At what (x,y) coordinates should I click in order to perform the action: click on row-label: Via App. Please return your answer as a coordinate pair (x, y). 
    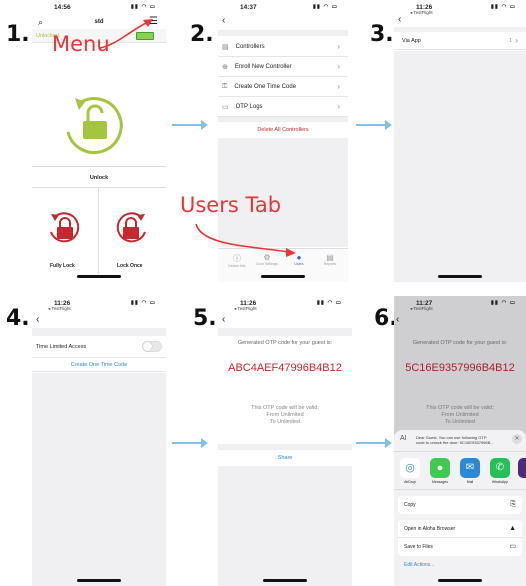
    Looking at the image, I should click on (411, 40).